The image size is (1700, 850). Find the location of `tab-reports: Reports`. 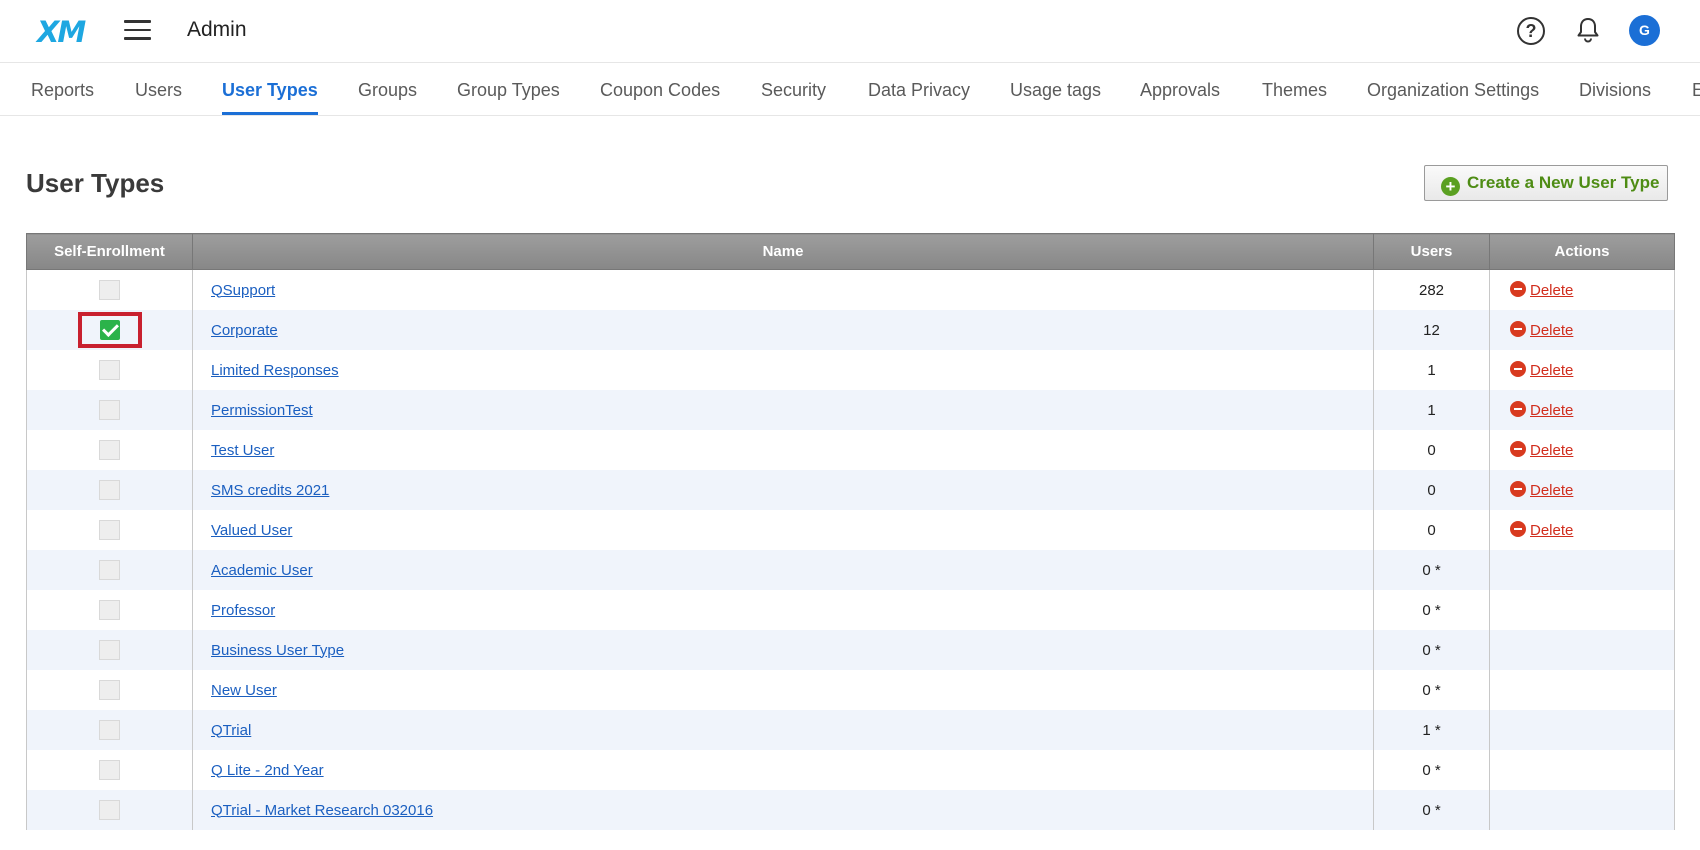

tab-reports: Reports is located at coordinates (62, 89).